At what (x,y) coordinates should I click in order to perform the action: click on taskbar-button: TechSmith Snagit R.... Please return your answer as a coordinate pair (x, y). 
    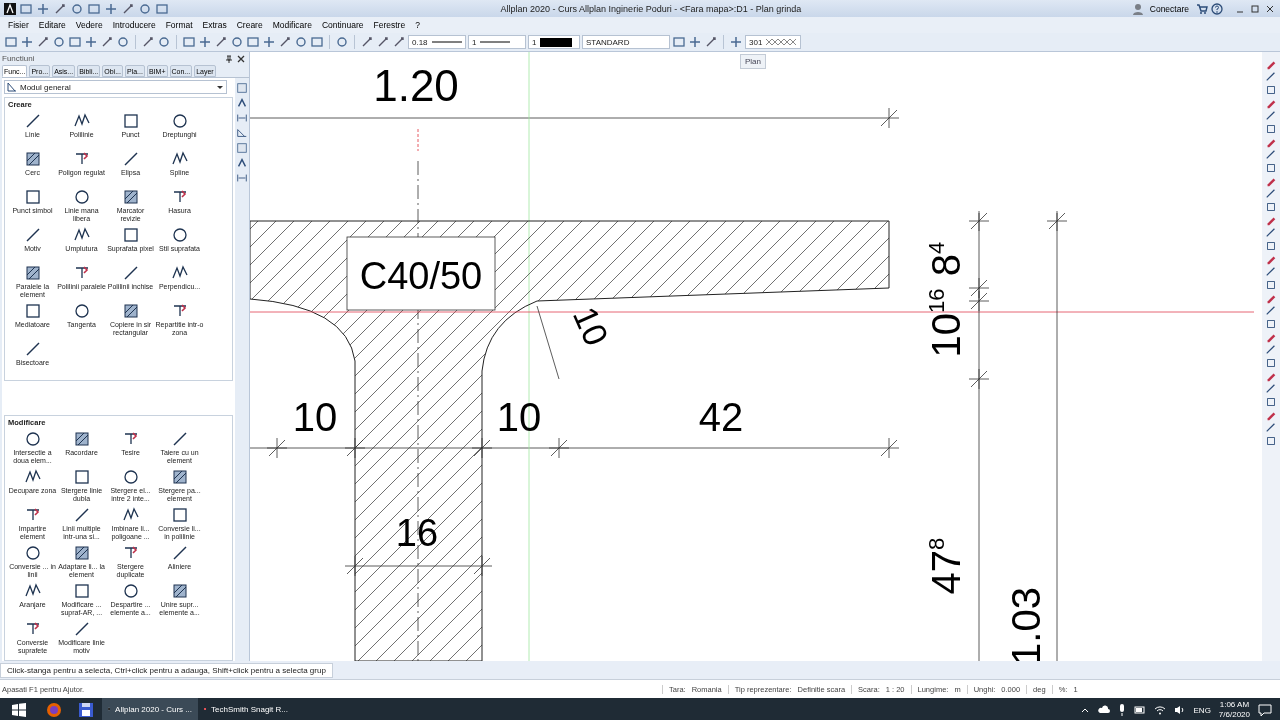
    Looking at the image, I should click on (246, 709).